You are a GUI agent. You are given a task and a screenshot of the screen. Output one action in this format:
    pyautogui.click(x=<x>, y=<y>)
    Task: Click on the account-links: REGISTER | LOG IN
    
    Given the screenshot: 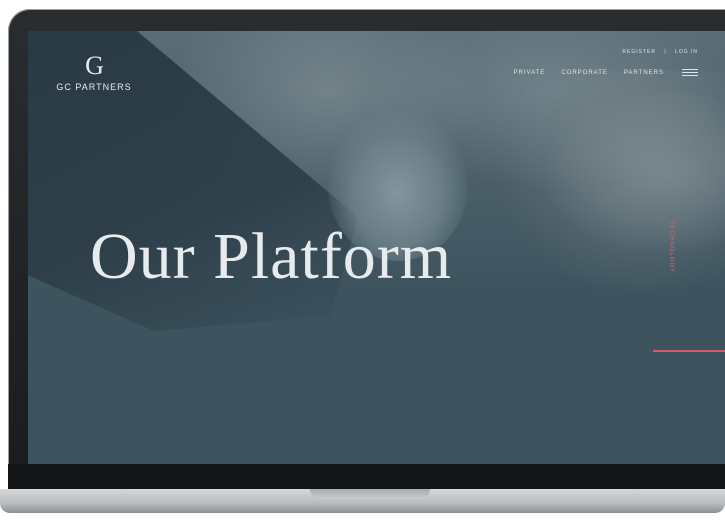 What is the action you would take?
    pyautogui.click(x=598, y=52)
    